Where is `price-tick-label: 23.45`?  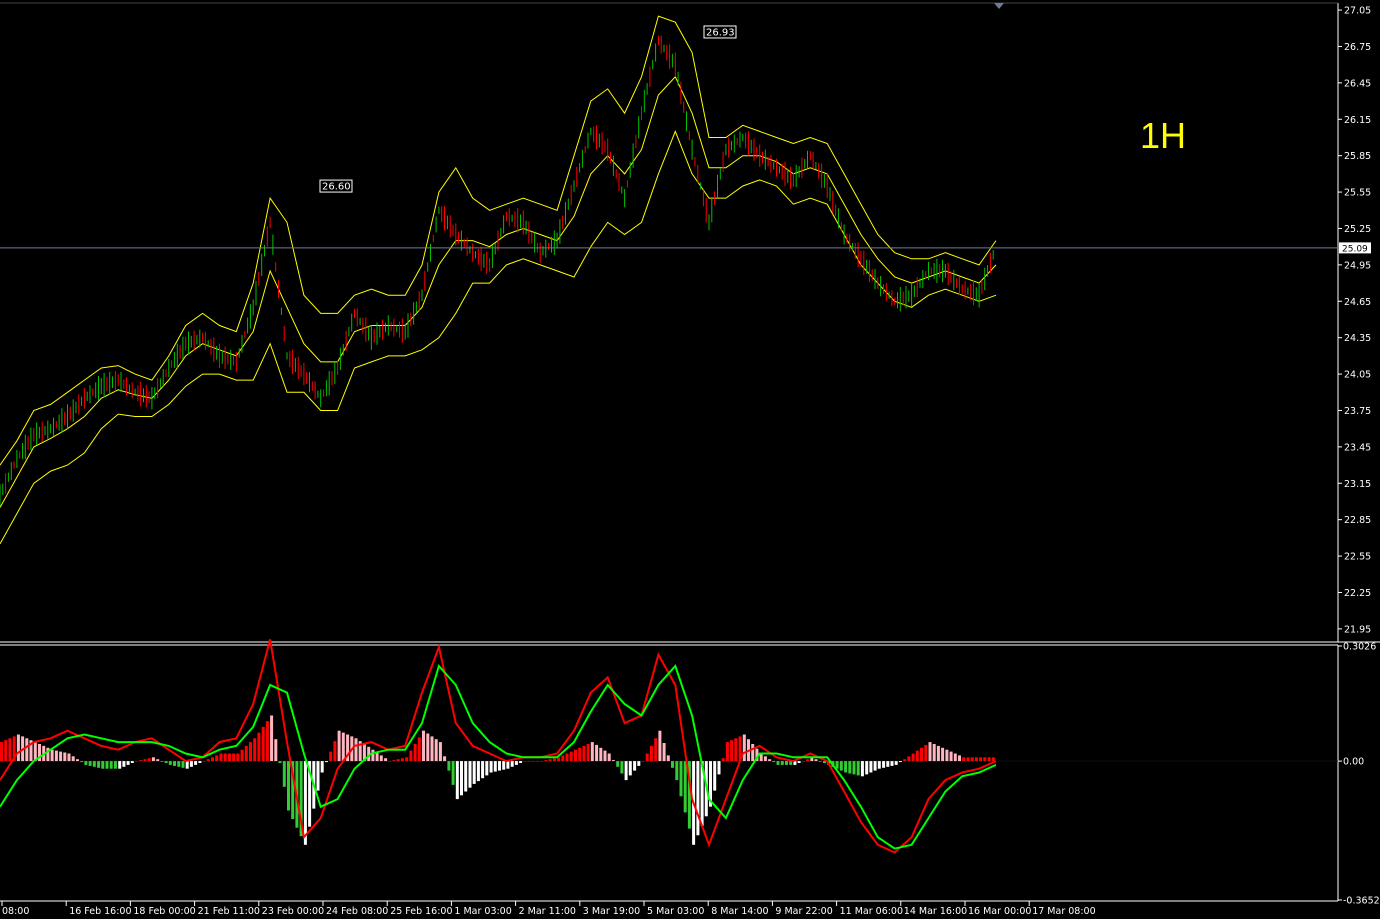 price-tick-label: 23.45 is located at coordinates (1357, 447).